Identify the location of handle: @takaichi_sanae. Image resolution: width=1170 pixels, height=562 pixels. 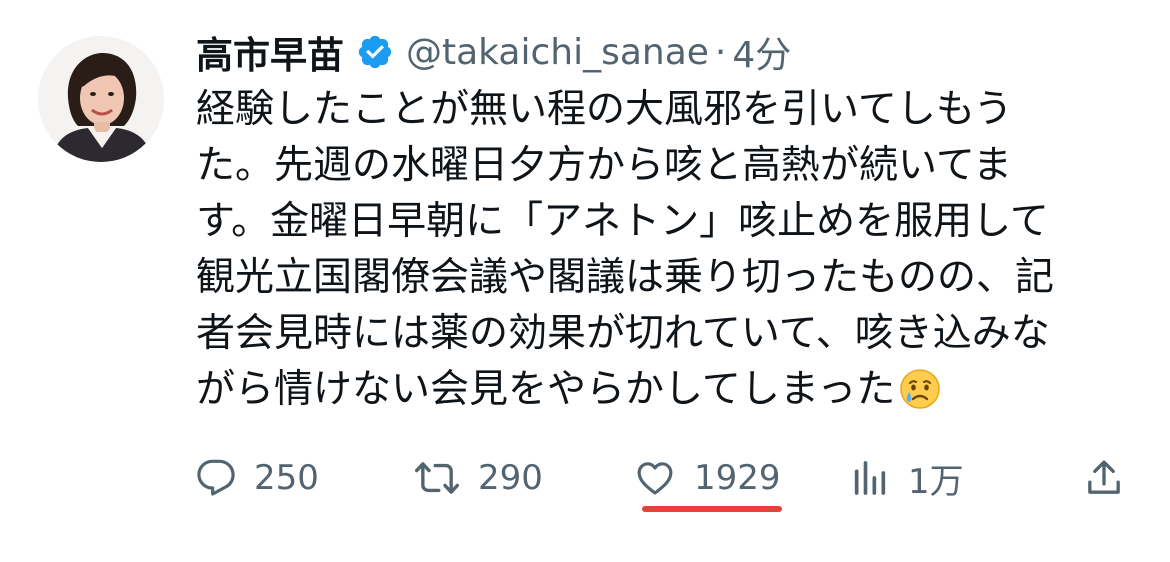
(557, 52).